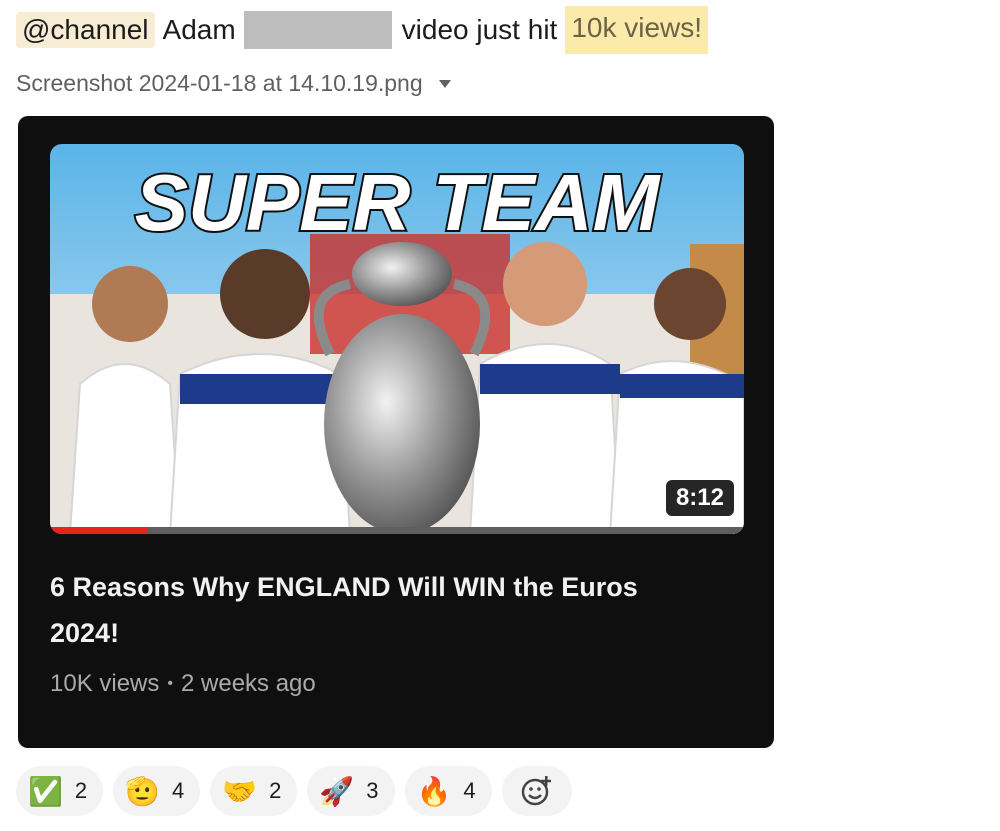 The image size is (1000, 831). I want to click on reaction-salute: 🫡 4, so click(157, 791).